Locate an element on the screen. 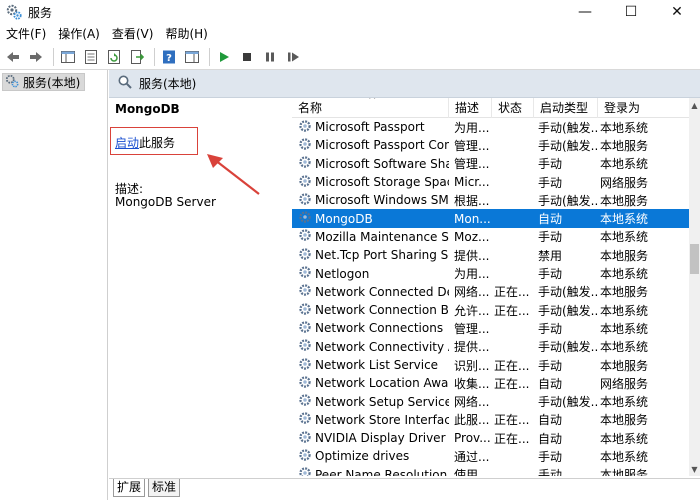 The image size is (700, 500). services-gear-icon is located at coordinates (14, 12).